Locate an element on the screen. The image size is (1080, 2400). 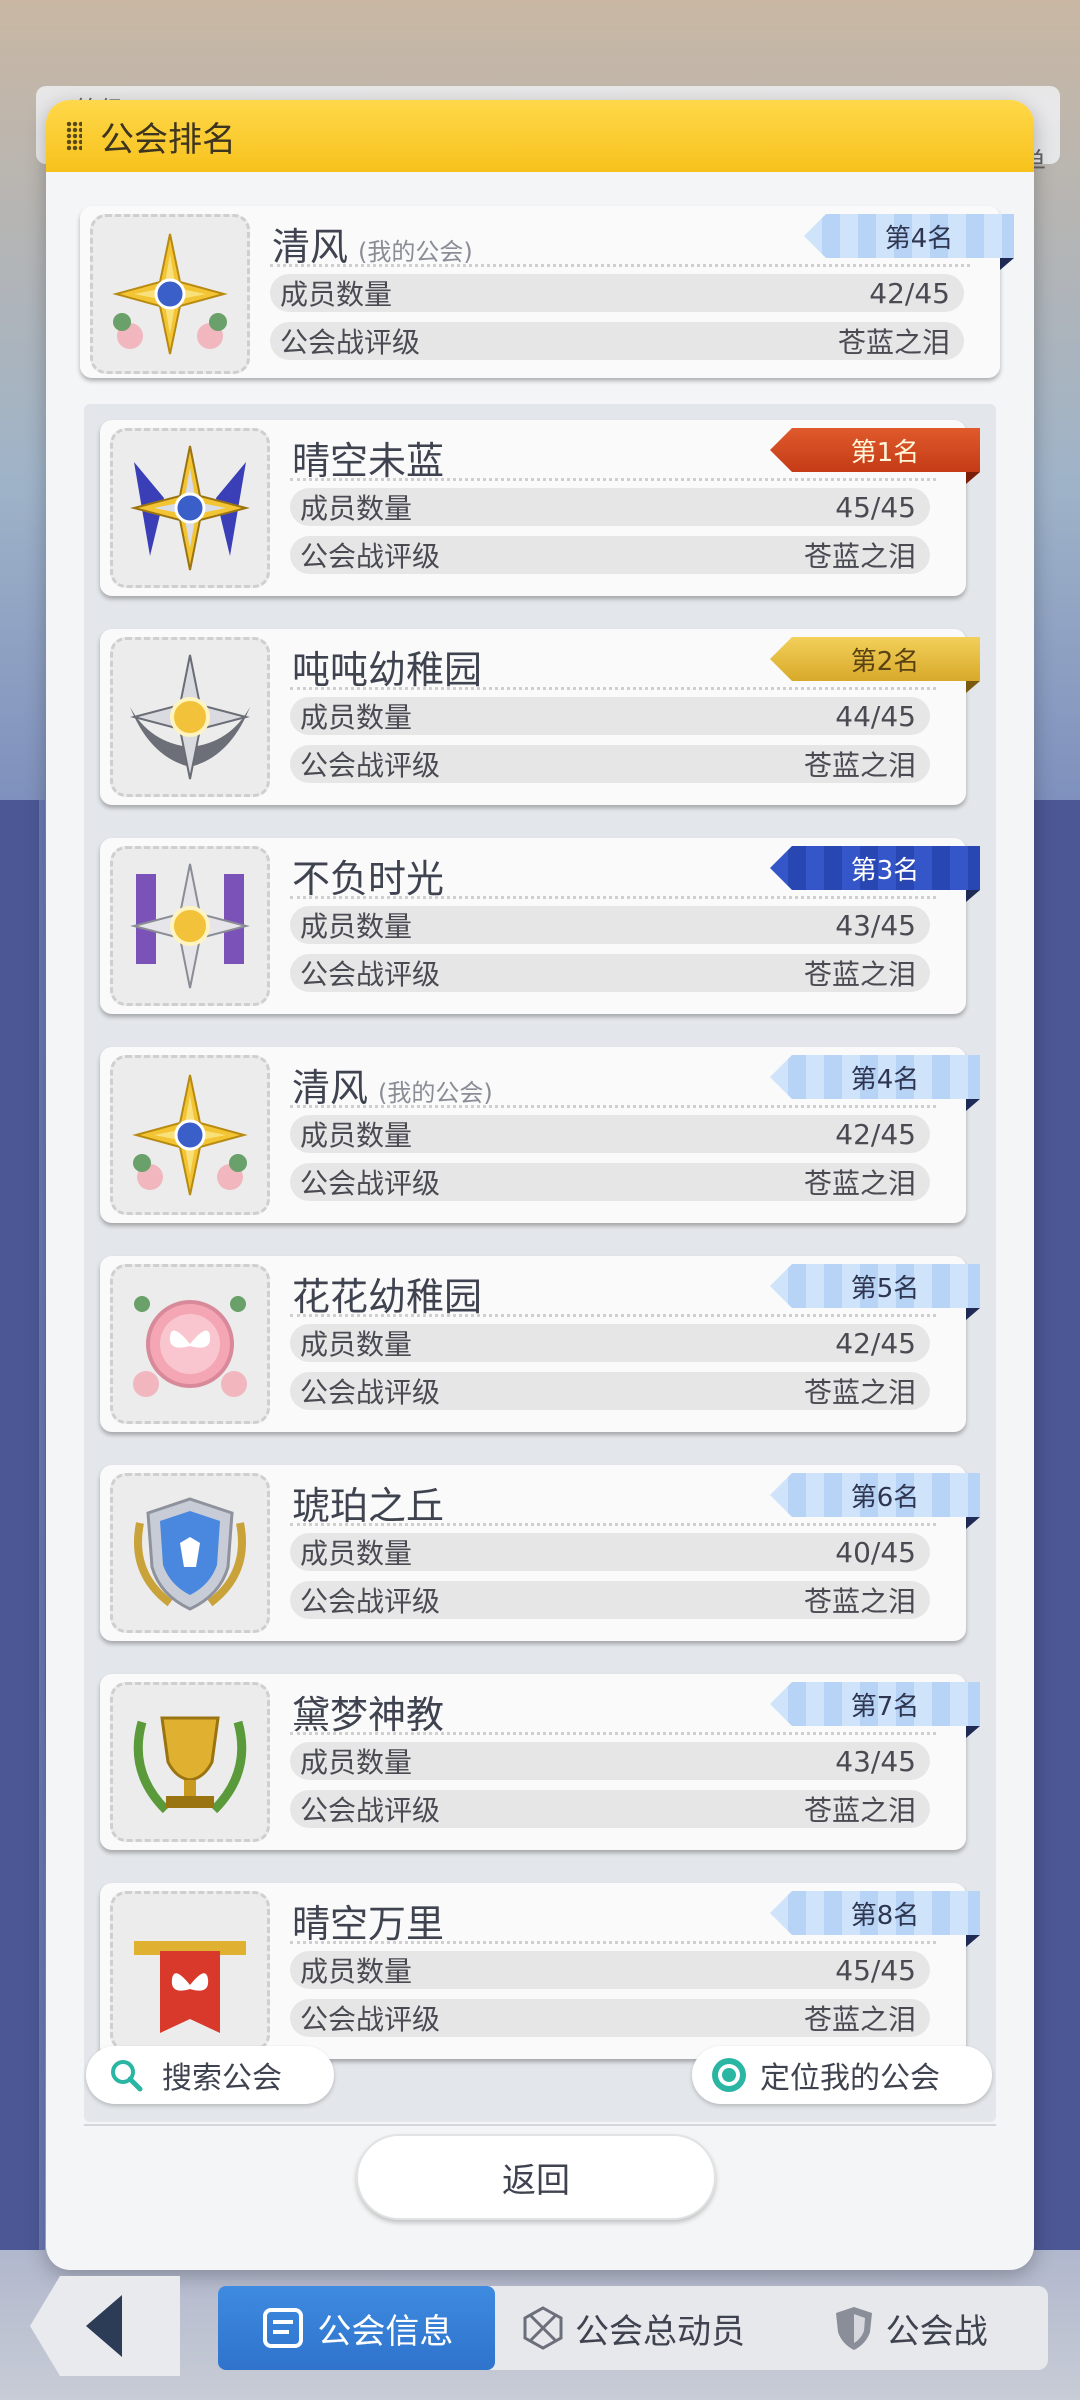
return-button: 返回 is located at coordinates (536, 2177).